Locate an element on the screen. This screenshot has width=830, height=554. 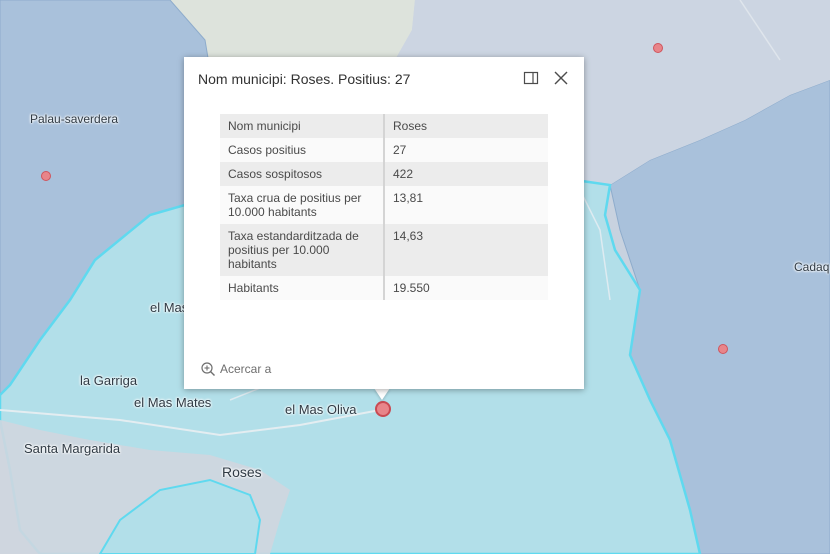
attribute-key: Nom municipi is located at coordinates (302, 126).